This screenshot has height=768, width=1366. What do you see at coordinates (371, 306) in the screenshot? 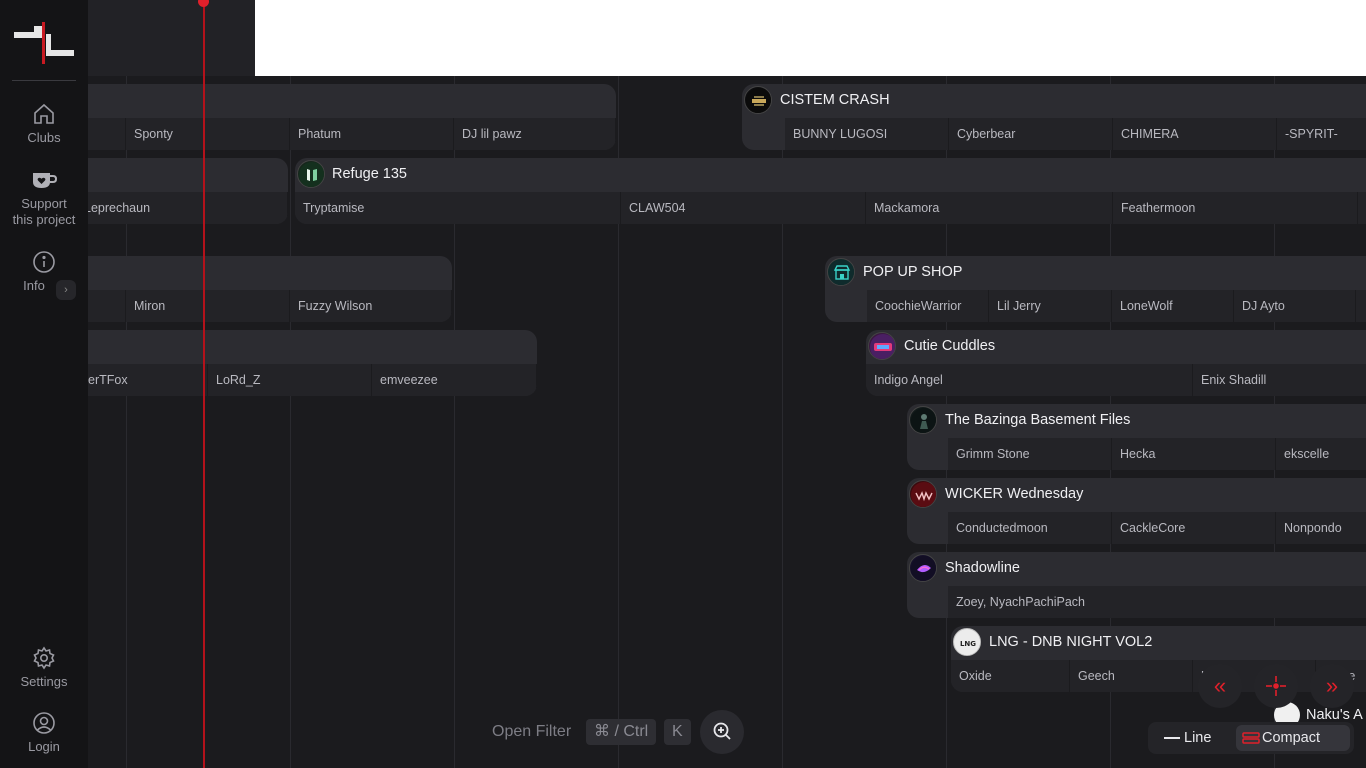
I see `set-slot: Fuzzy Wilson` at bounding box center [371, 306].